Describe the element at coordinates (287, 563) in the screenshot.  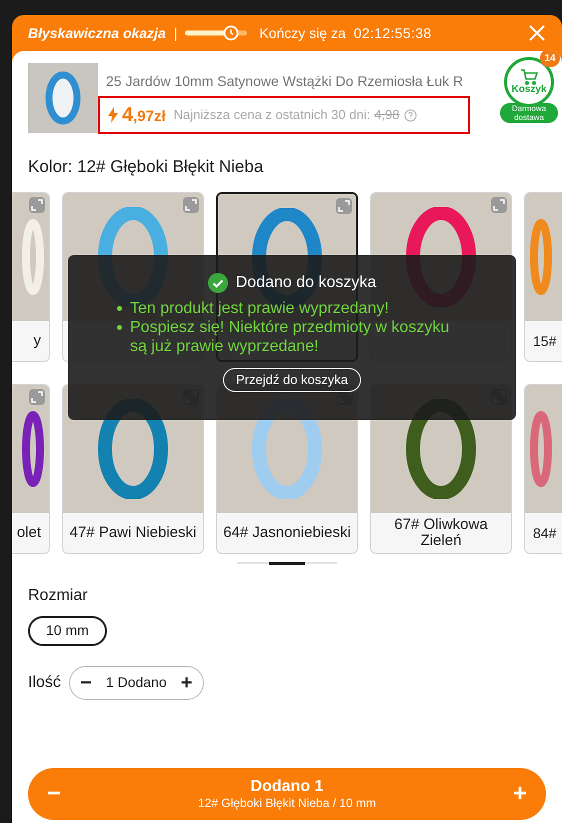
I see `carousel-scroll-thumb` at that location.